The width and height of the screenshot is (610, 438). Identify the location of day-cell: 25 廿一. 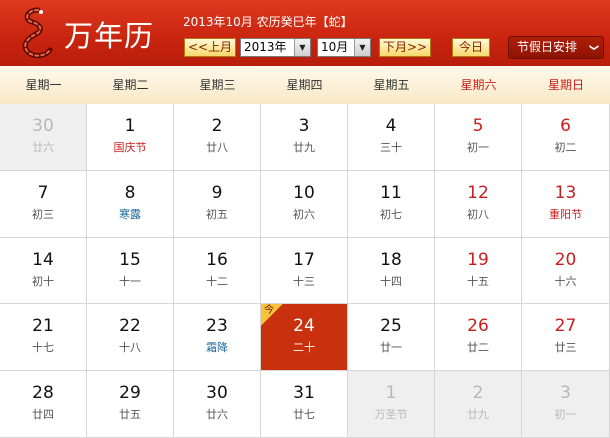
(391, 337).